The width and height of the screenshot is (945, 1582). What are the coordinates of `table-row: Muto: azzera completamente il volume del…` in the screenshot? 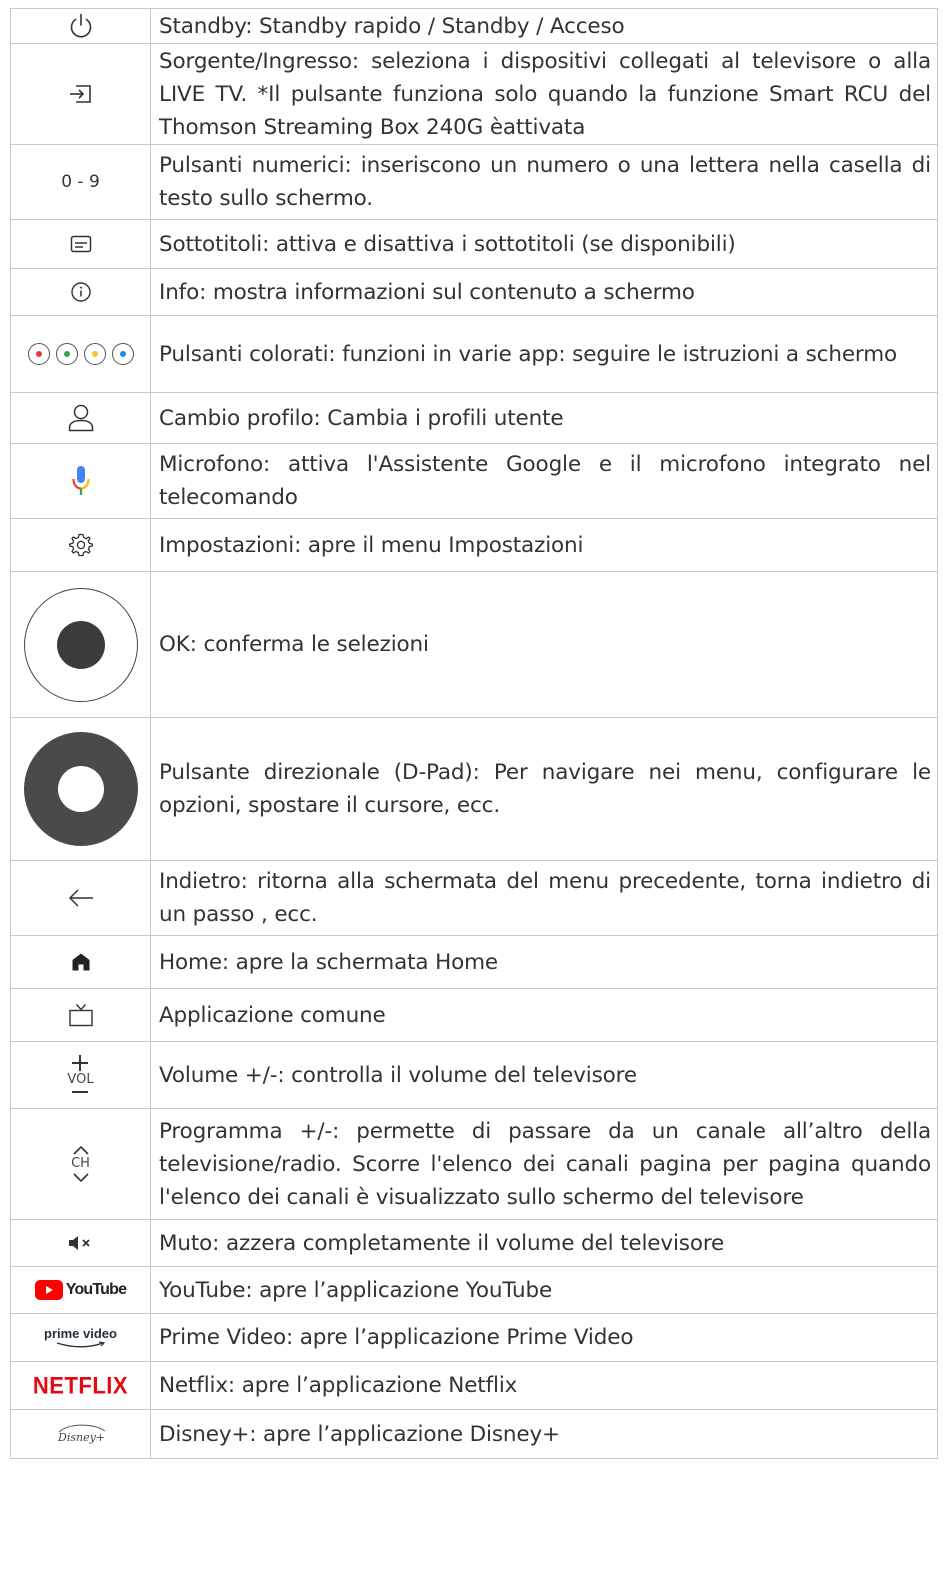 It's located at (474, 1243).